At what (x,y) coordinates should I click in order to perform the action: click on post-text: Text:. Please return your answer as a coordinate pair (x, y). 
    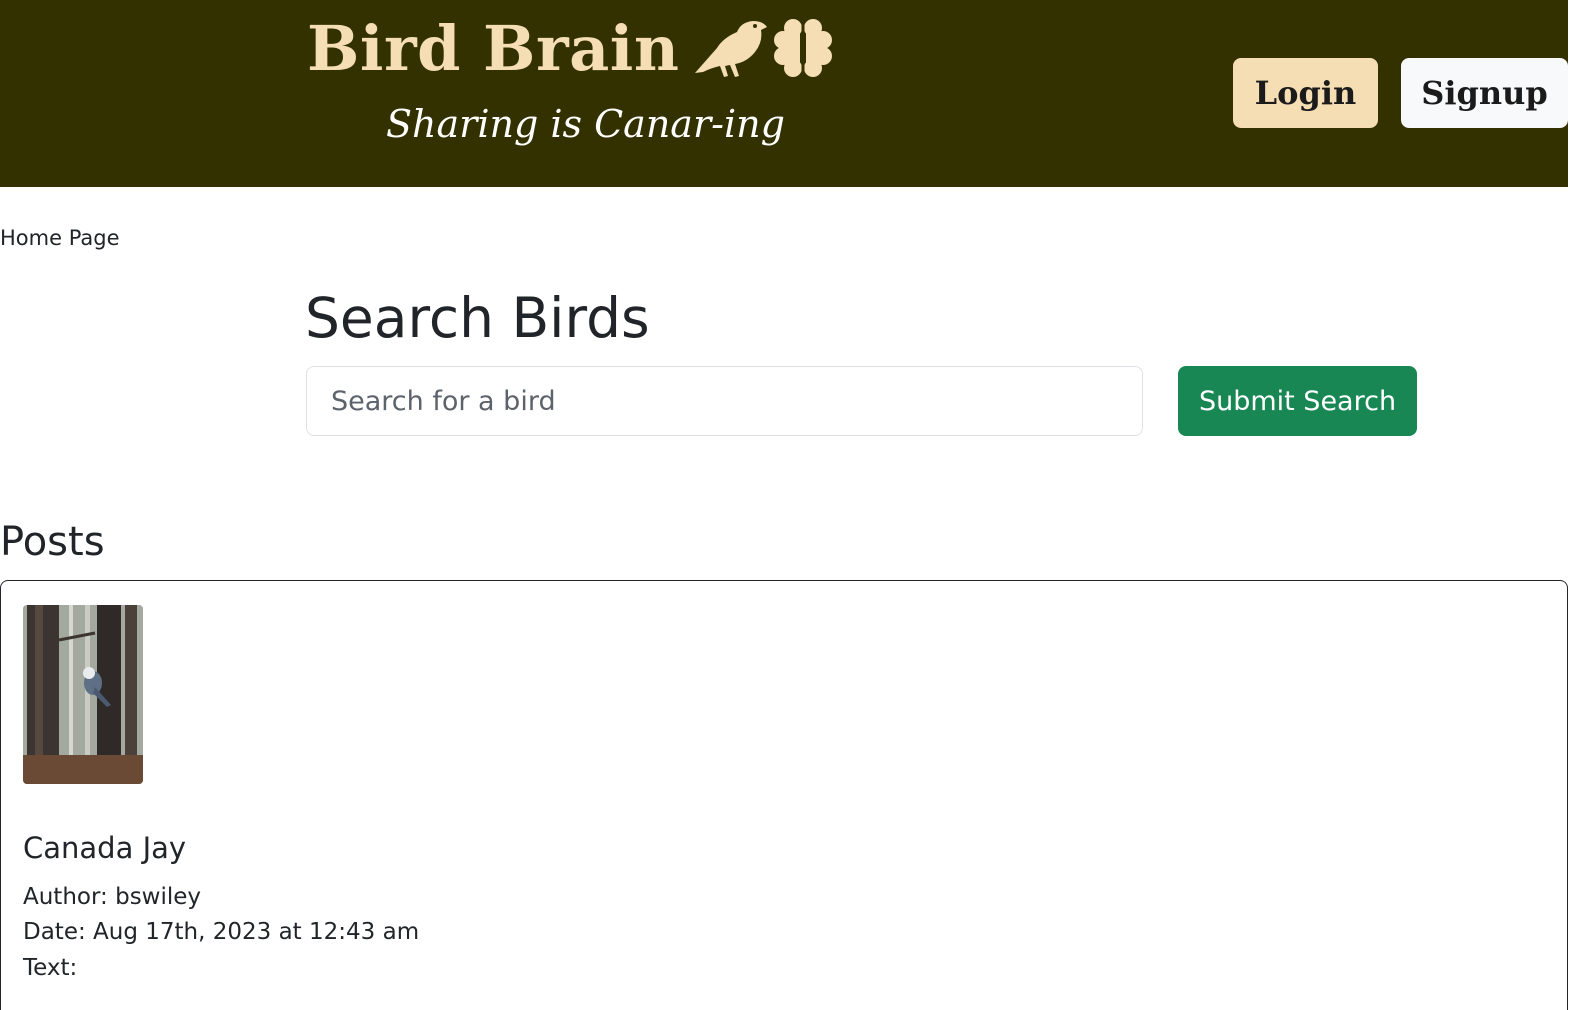
    Looking at the image, I should click on (50, 968).